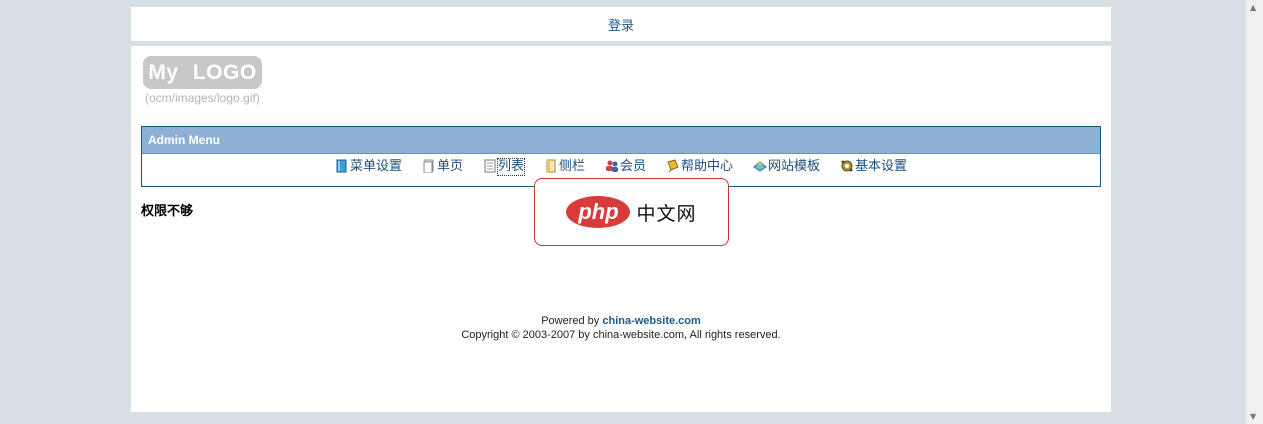 This screenshot has width=1263, height=424. I want to click on logo-path-caption: (ocm/images/logo.gif), so click(202, 98).